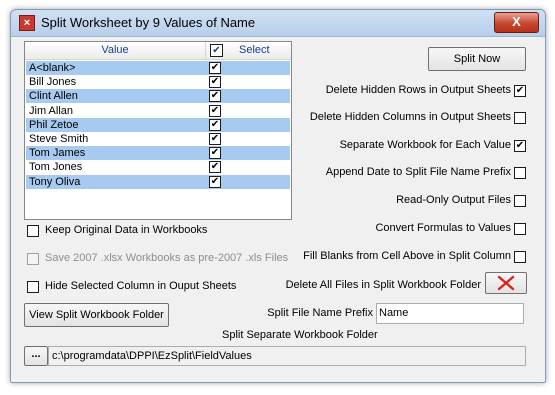  Describe the element at coordinates (33, 231) in the screenshot. I see `keep-original-checkbox` at that location.